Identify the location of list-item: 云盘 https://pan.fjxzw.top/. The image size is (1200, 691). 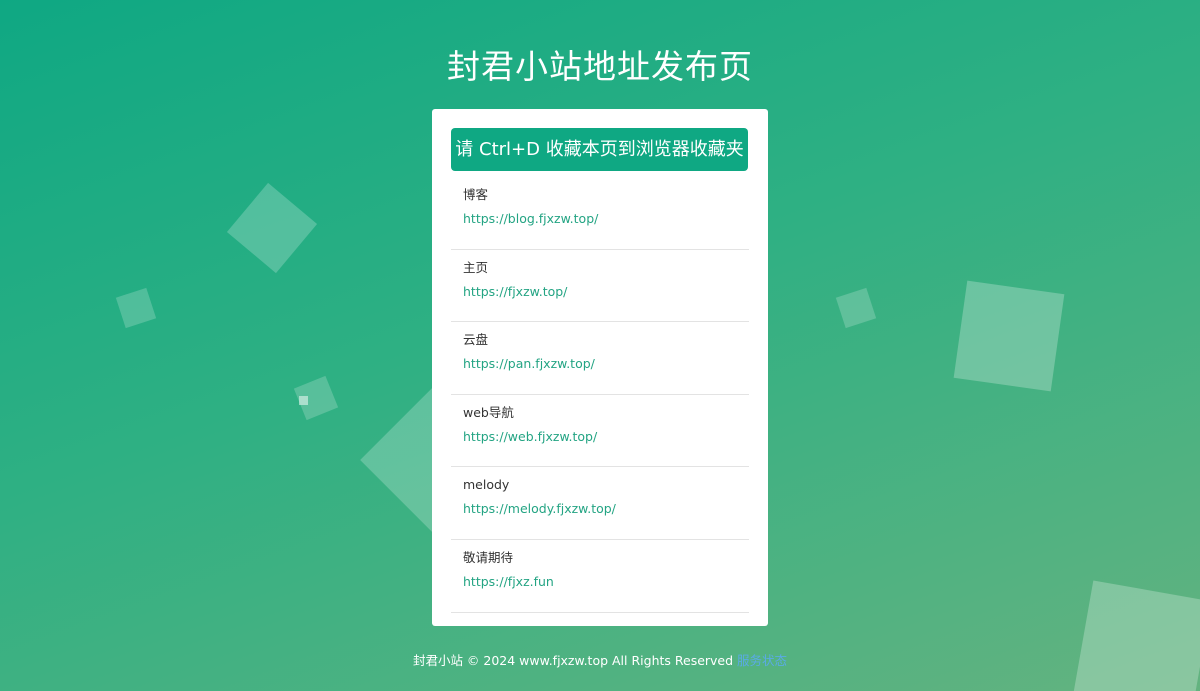
(600, 358).